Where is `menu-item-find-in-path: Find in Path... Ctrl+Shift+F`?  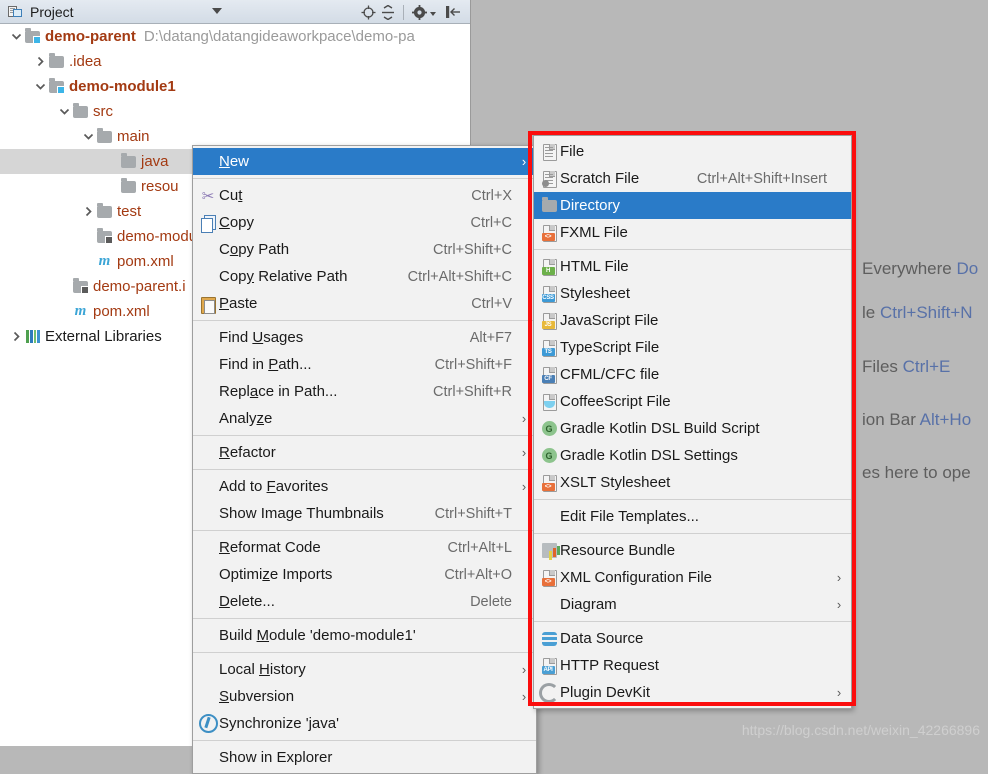
menu-item-find-in-path: Find in Path... Ctrl+Shift+F is located at coordinates (364, 364).